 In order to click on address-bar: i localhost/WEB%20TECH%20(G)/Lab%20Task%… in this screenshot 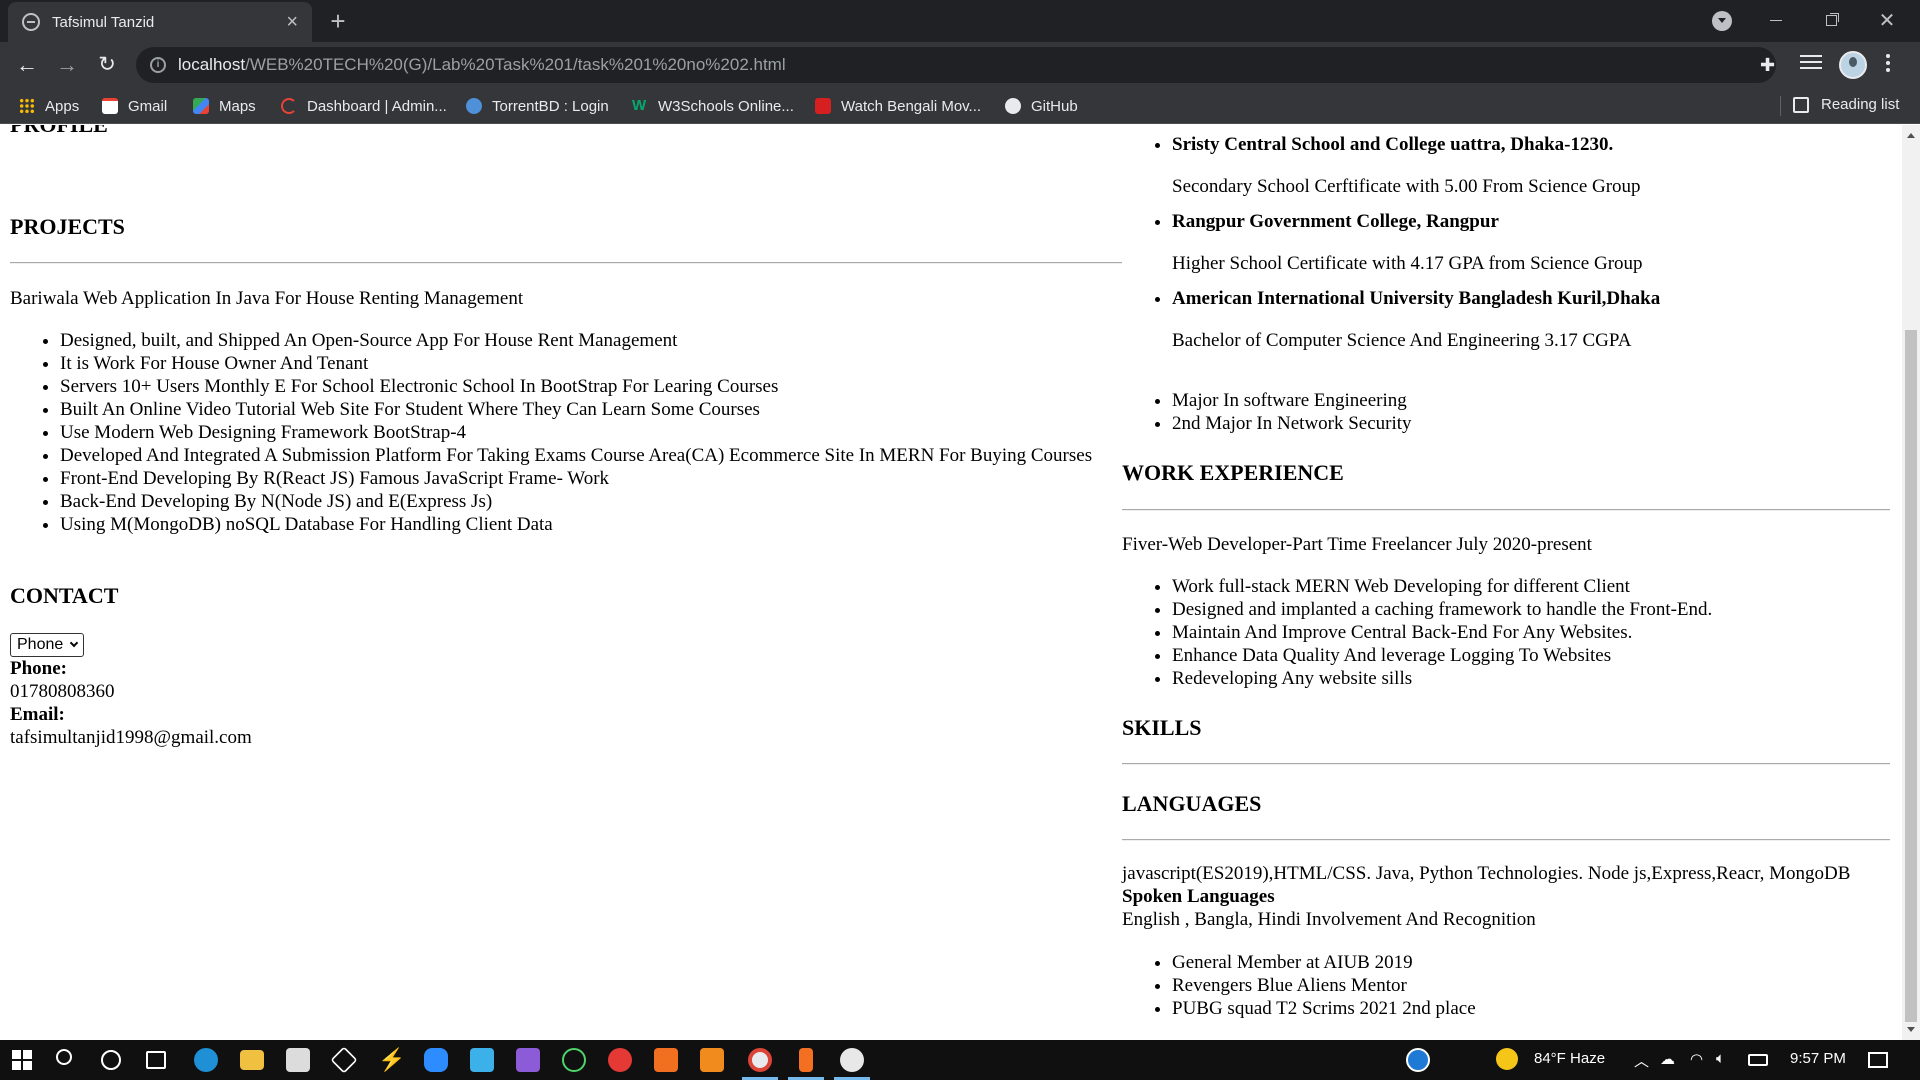, I will do `click(1002, 65)`.